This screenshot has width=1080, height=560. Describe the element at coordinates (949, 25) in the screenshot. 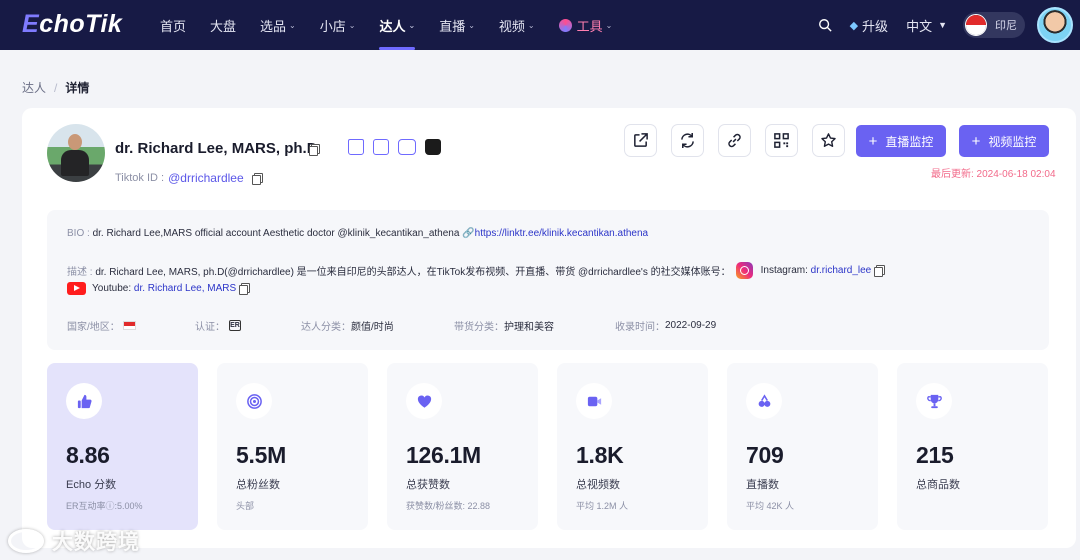

I see `nav-right-group: ◆ 升级 中文 ▼ 印尼` at that location.